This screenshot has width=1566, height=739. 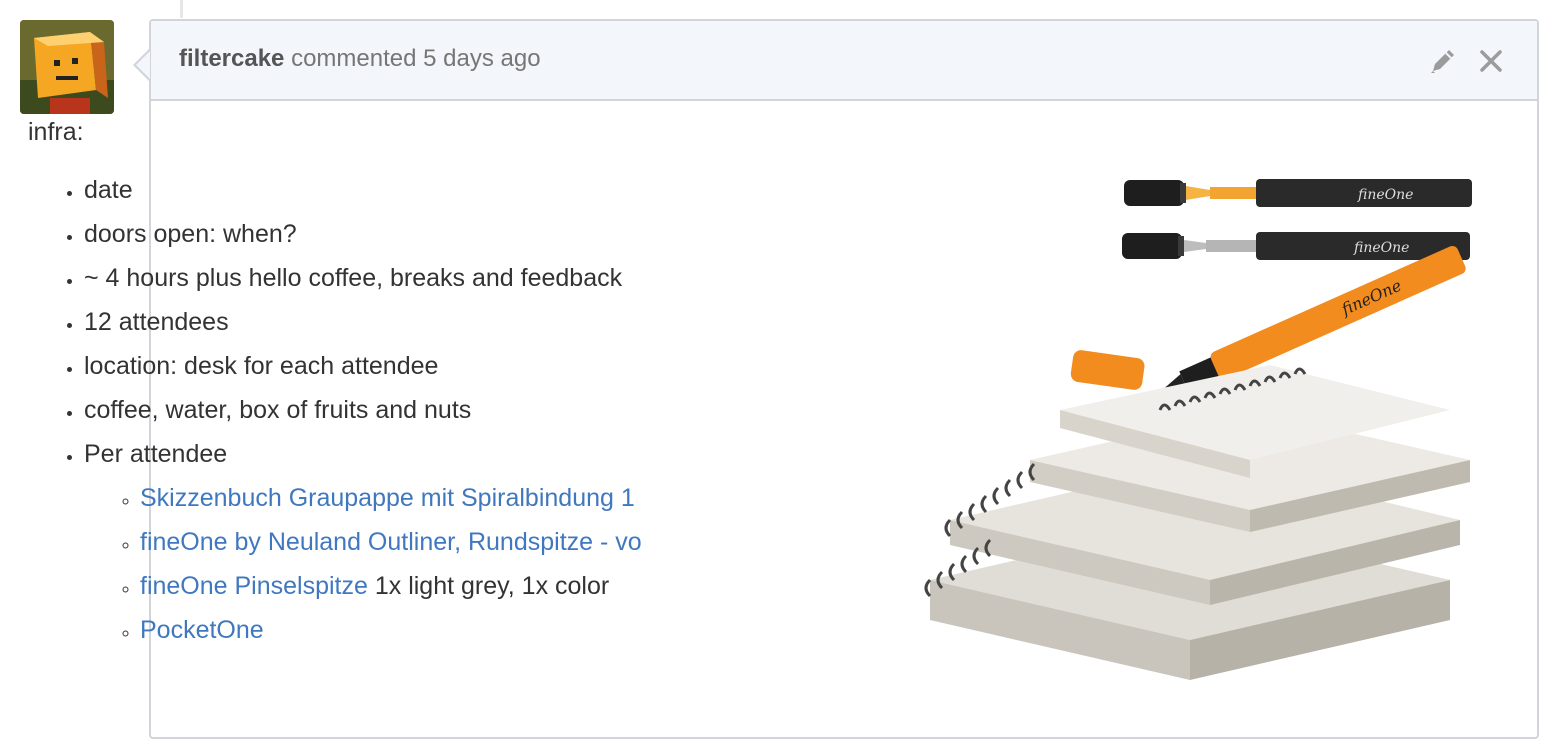 I want to click on author-link: filtercake, so click(x=231, y=58).